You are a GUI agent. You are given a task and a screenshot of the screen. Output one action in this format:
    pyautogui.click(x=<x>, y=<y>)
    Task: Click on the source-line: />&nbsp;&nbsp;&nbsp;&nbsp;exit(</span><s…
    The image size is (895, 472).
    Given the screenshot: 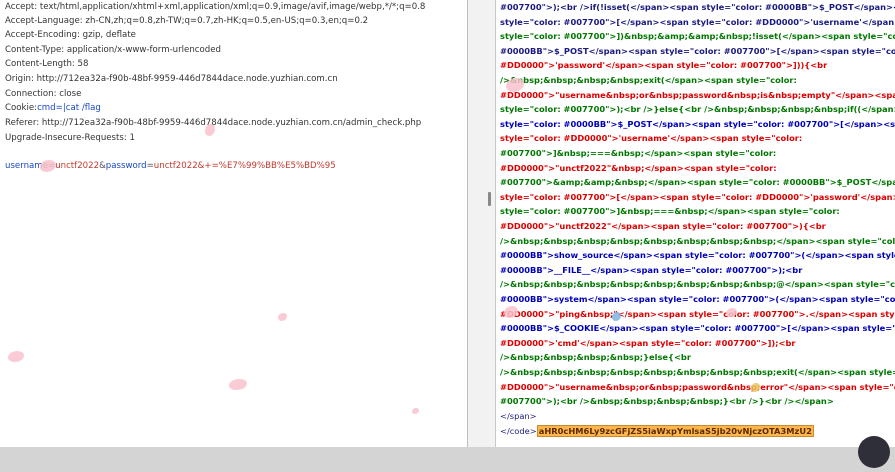 What is the action you would take?
    pyautogui.click(x=648, y=80)
    